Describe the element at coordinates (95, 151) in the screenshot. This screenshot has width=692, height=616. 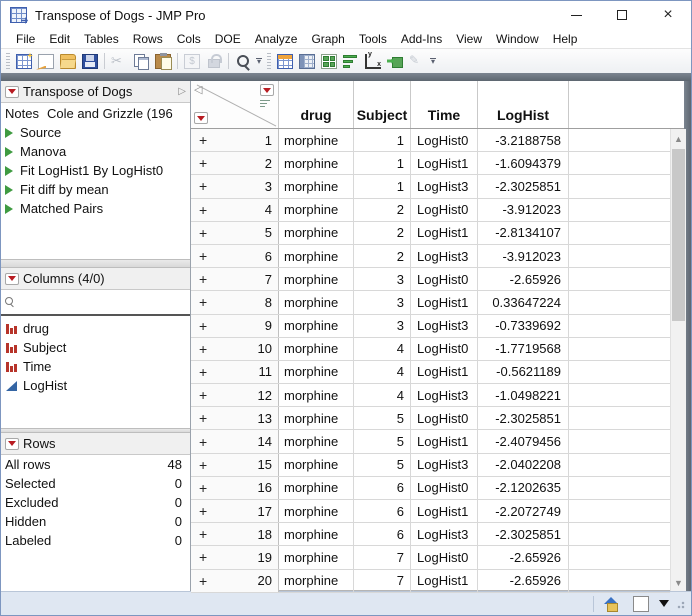
I see `script-item-manova: Manova` at that location.